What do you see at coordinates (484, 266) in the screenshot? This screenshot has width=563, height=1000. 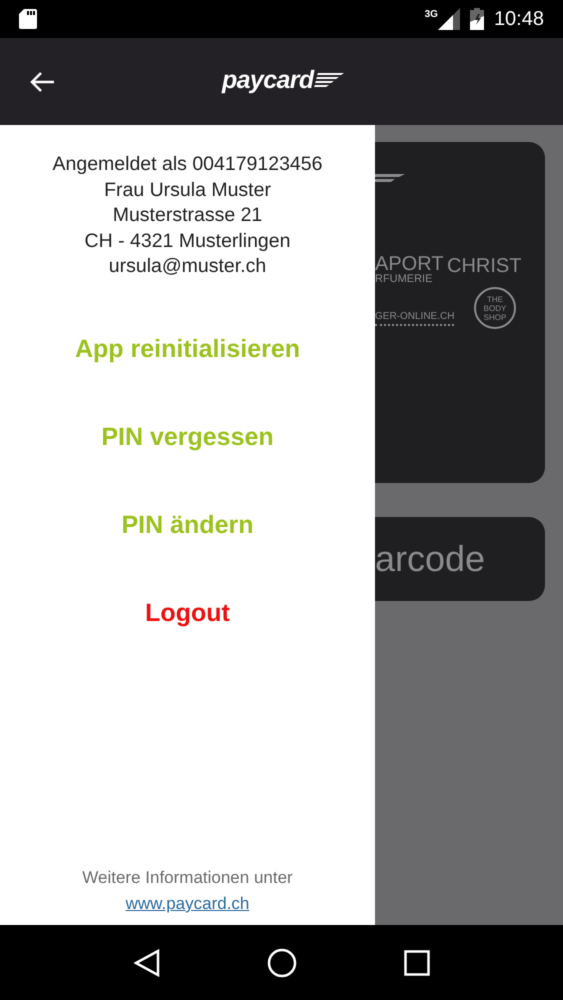 I see `brand-logo: CHRIST` at bounding box center [484, 266].